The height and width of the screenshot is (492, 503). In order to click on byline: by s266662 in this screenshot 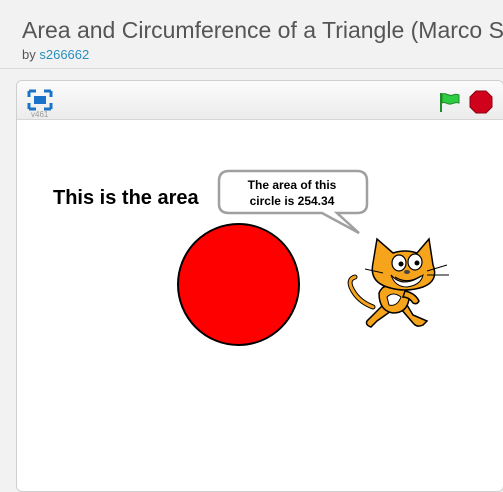, I will do `click(55, 54)`.